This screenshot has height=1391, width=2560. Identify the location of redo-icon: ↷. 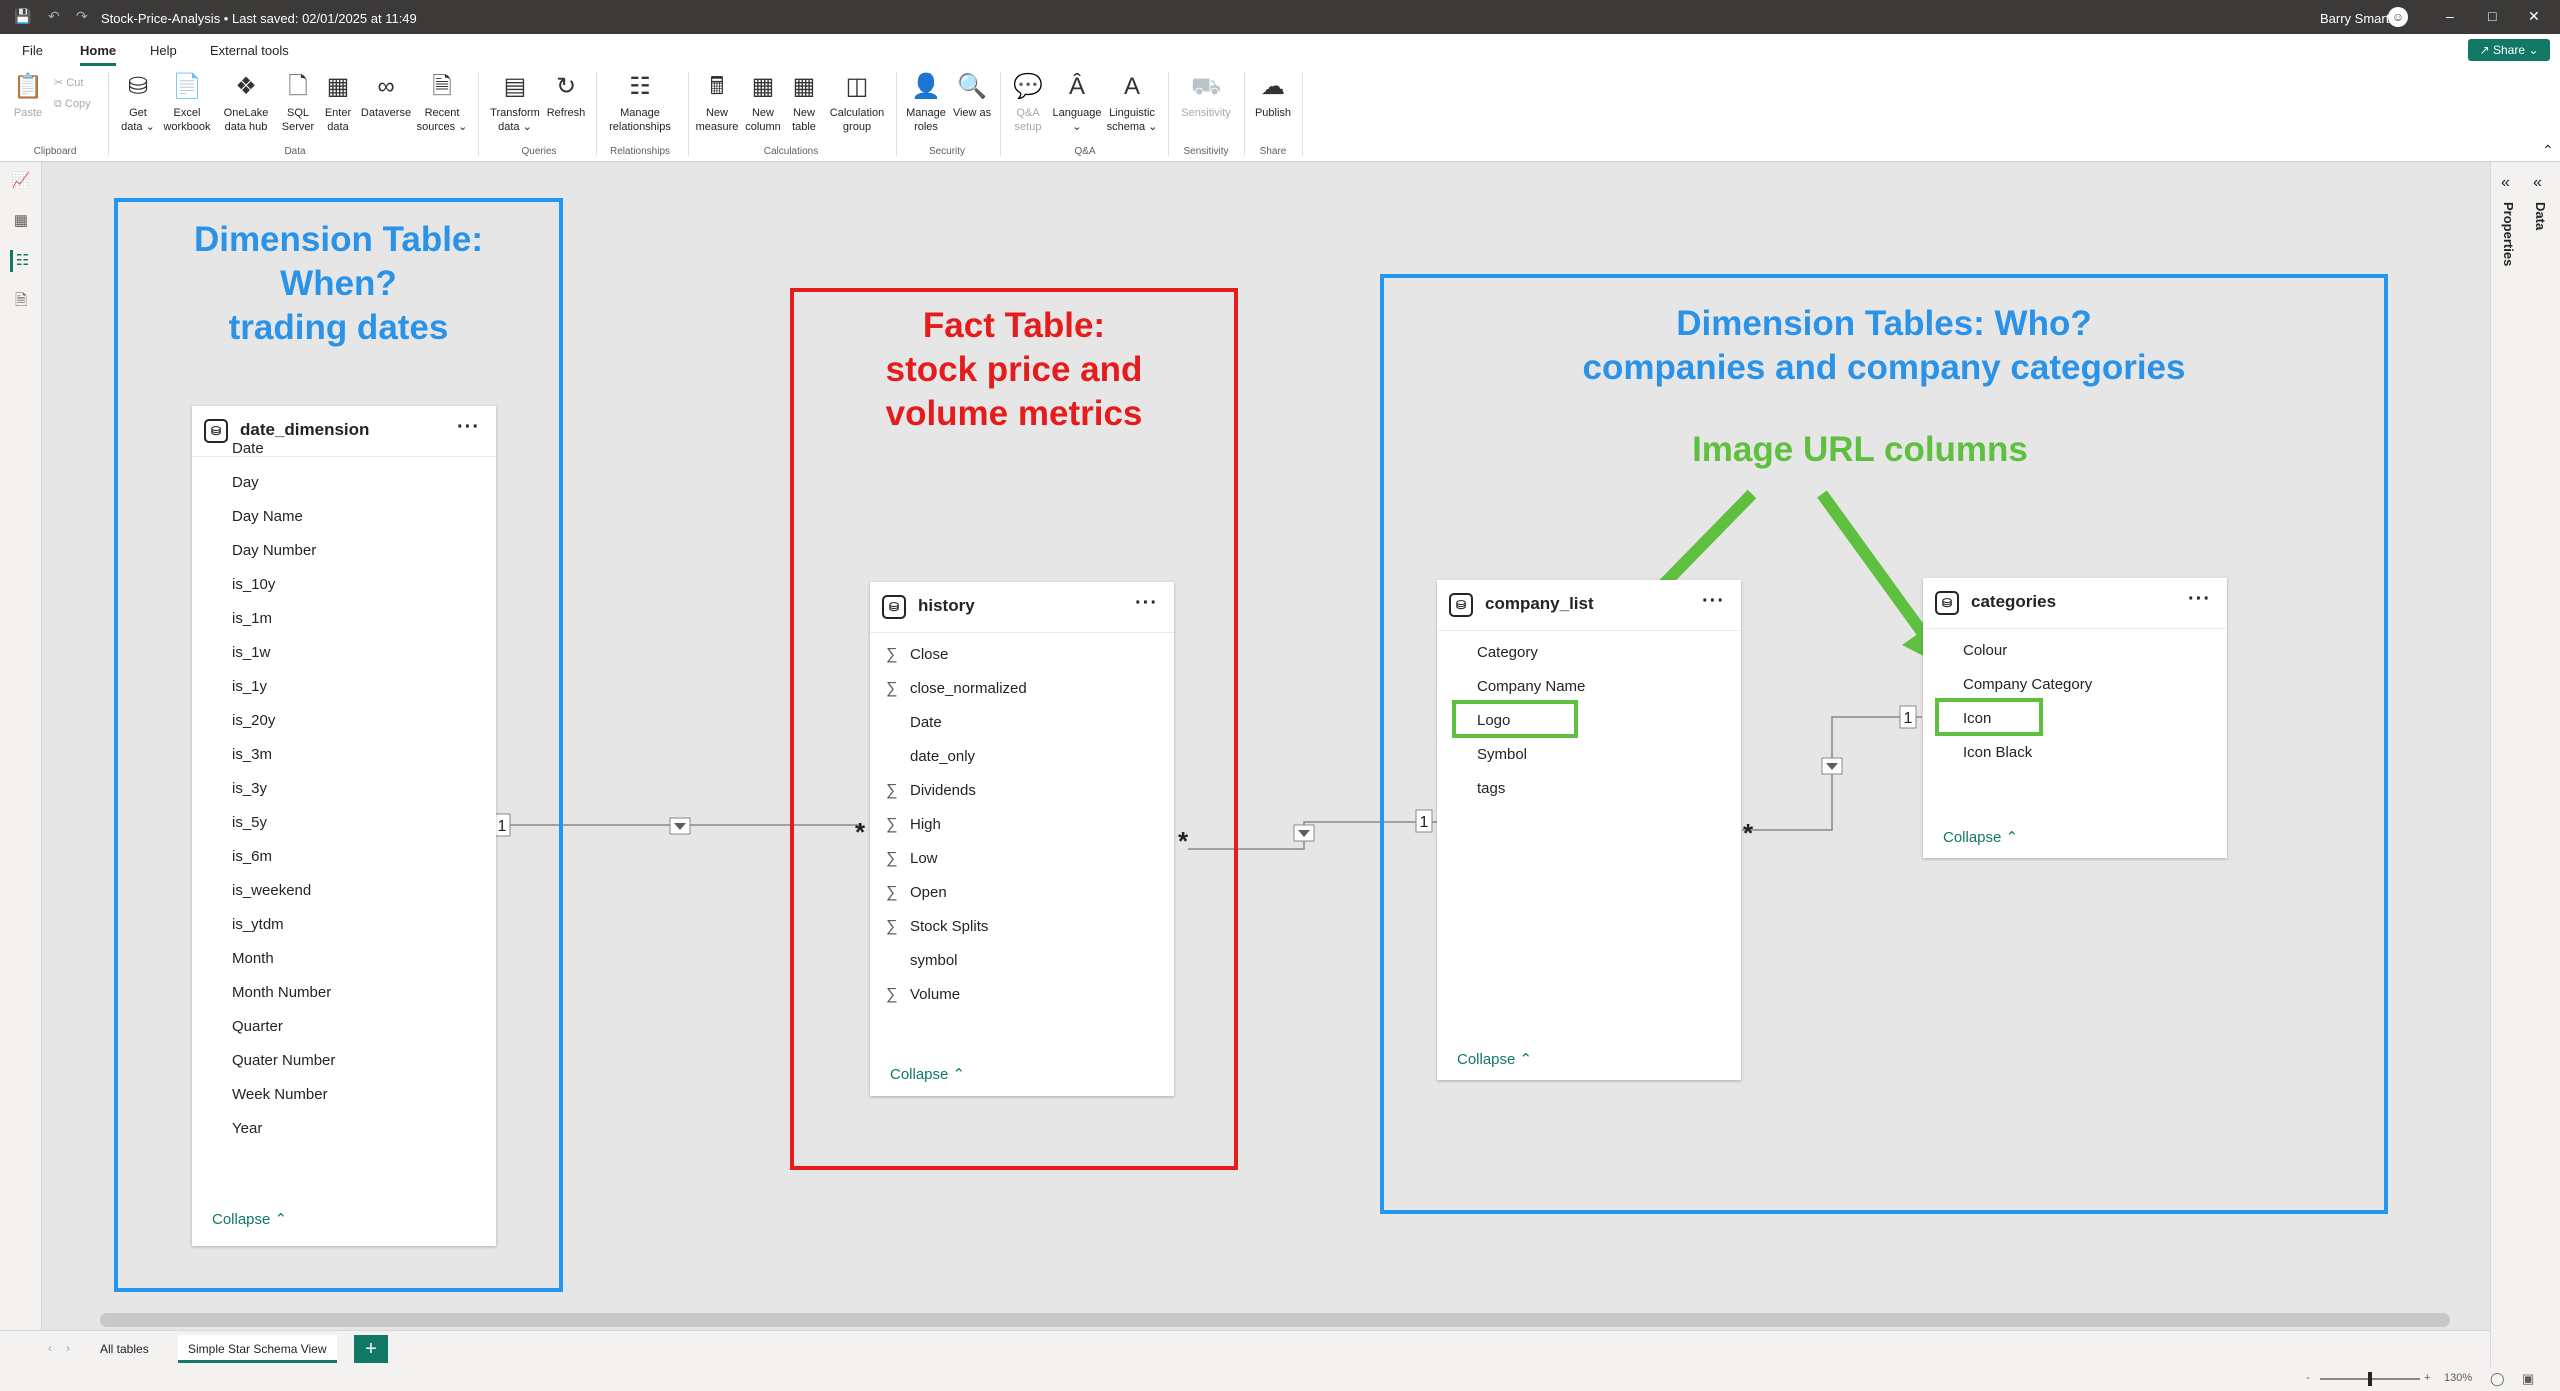
(82, 16).